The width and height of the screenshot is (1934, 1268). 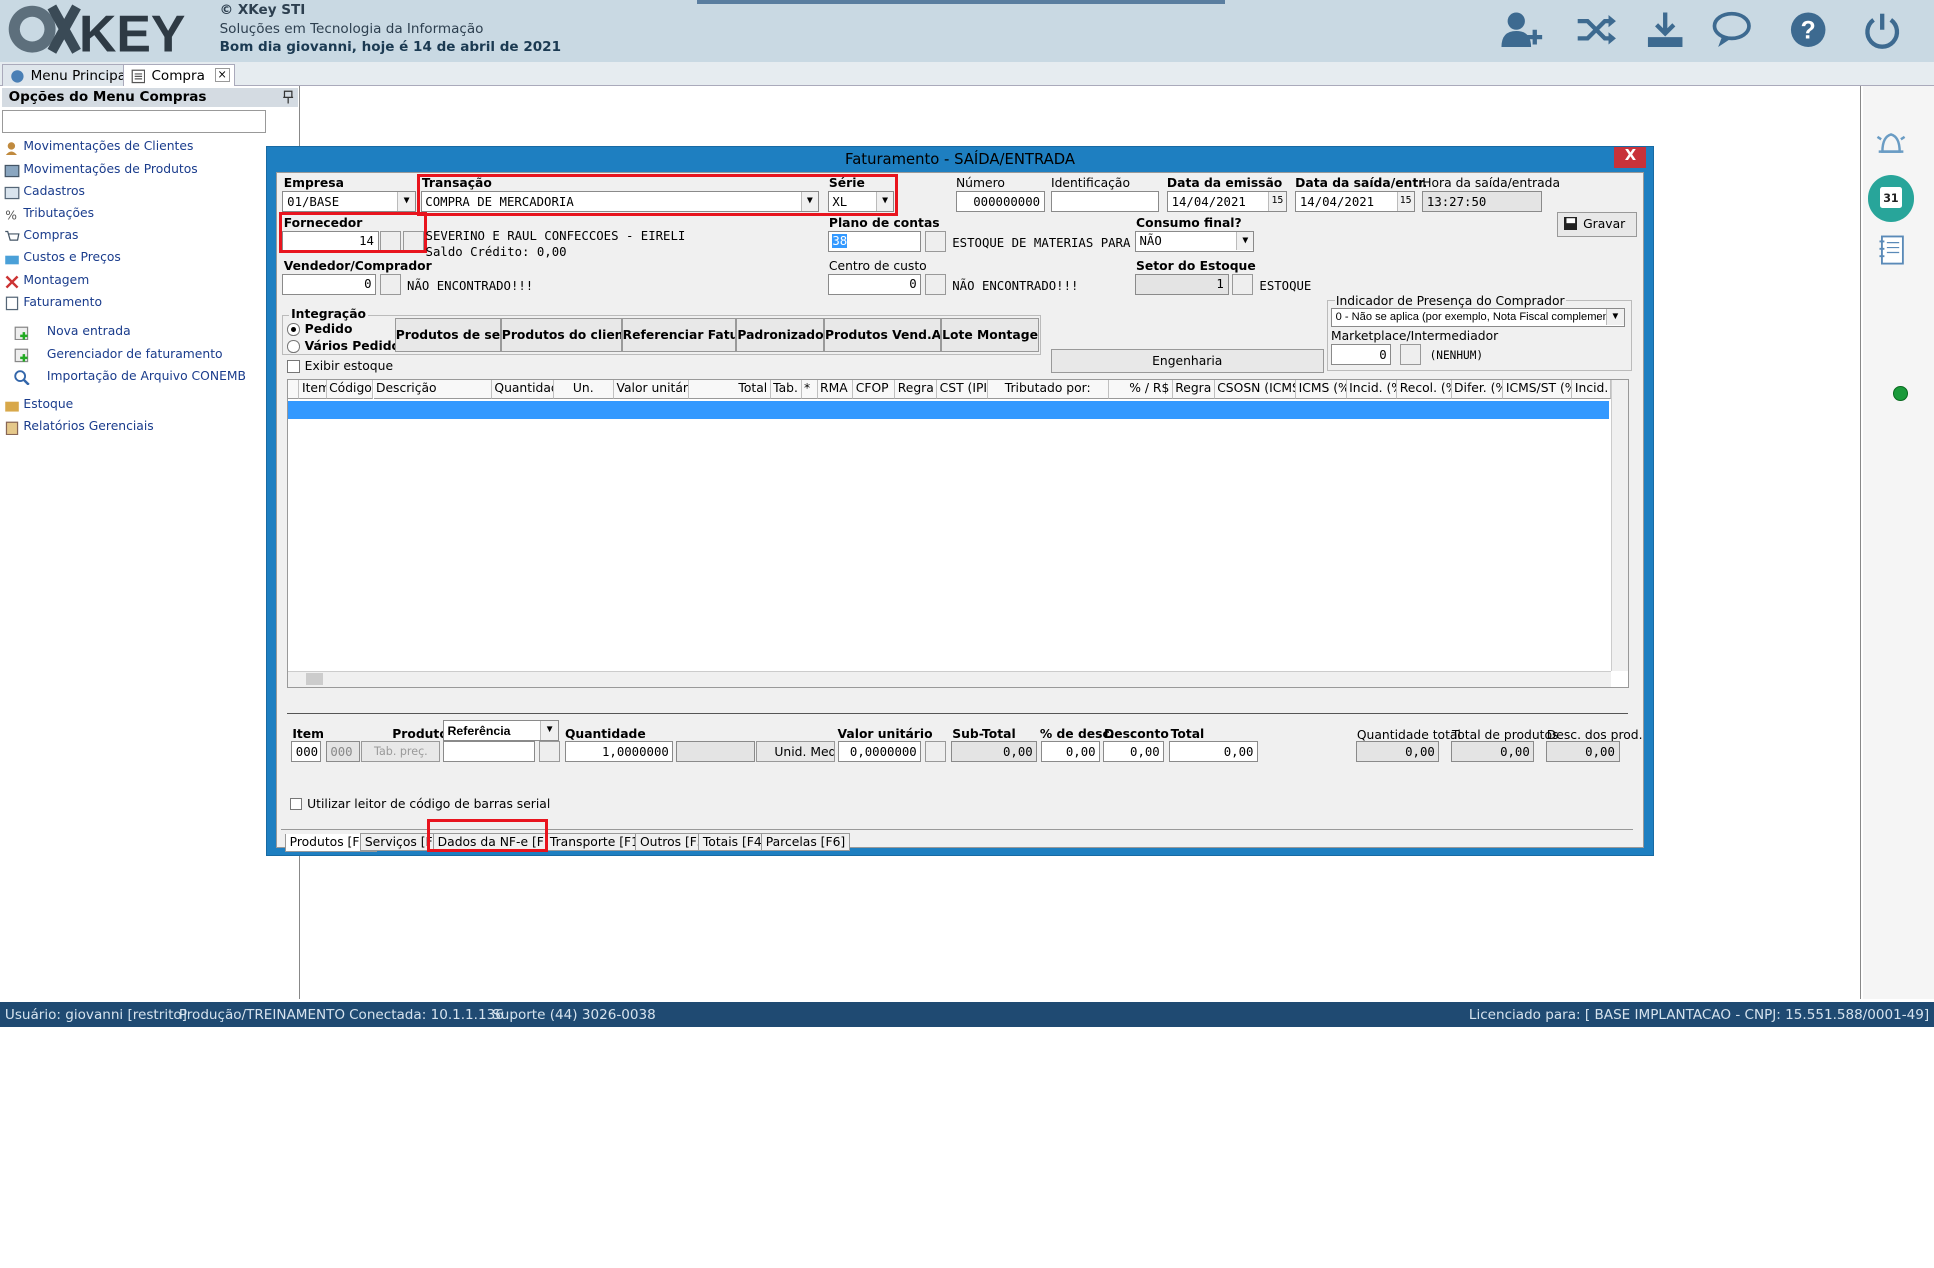 I want to click on referenciar-fatur-button: Referenciar Fatur., so click(x=679, y=335).